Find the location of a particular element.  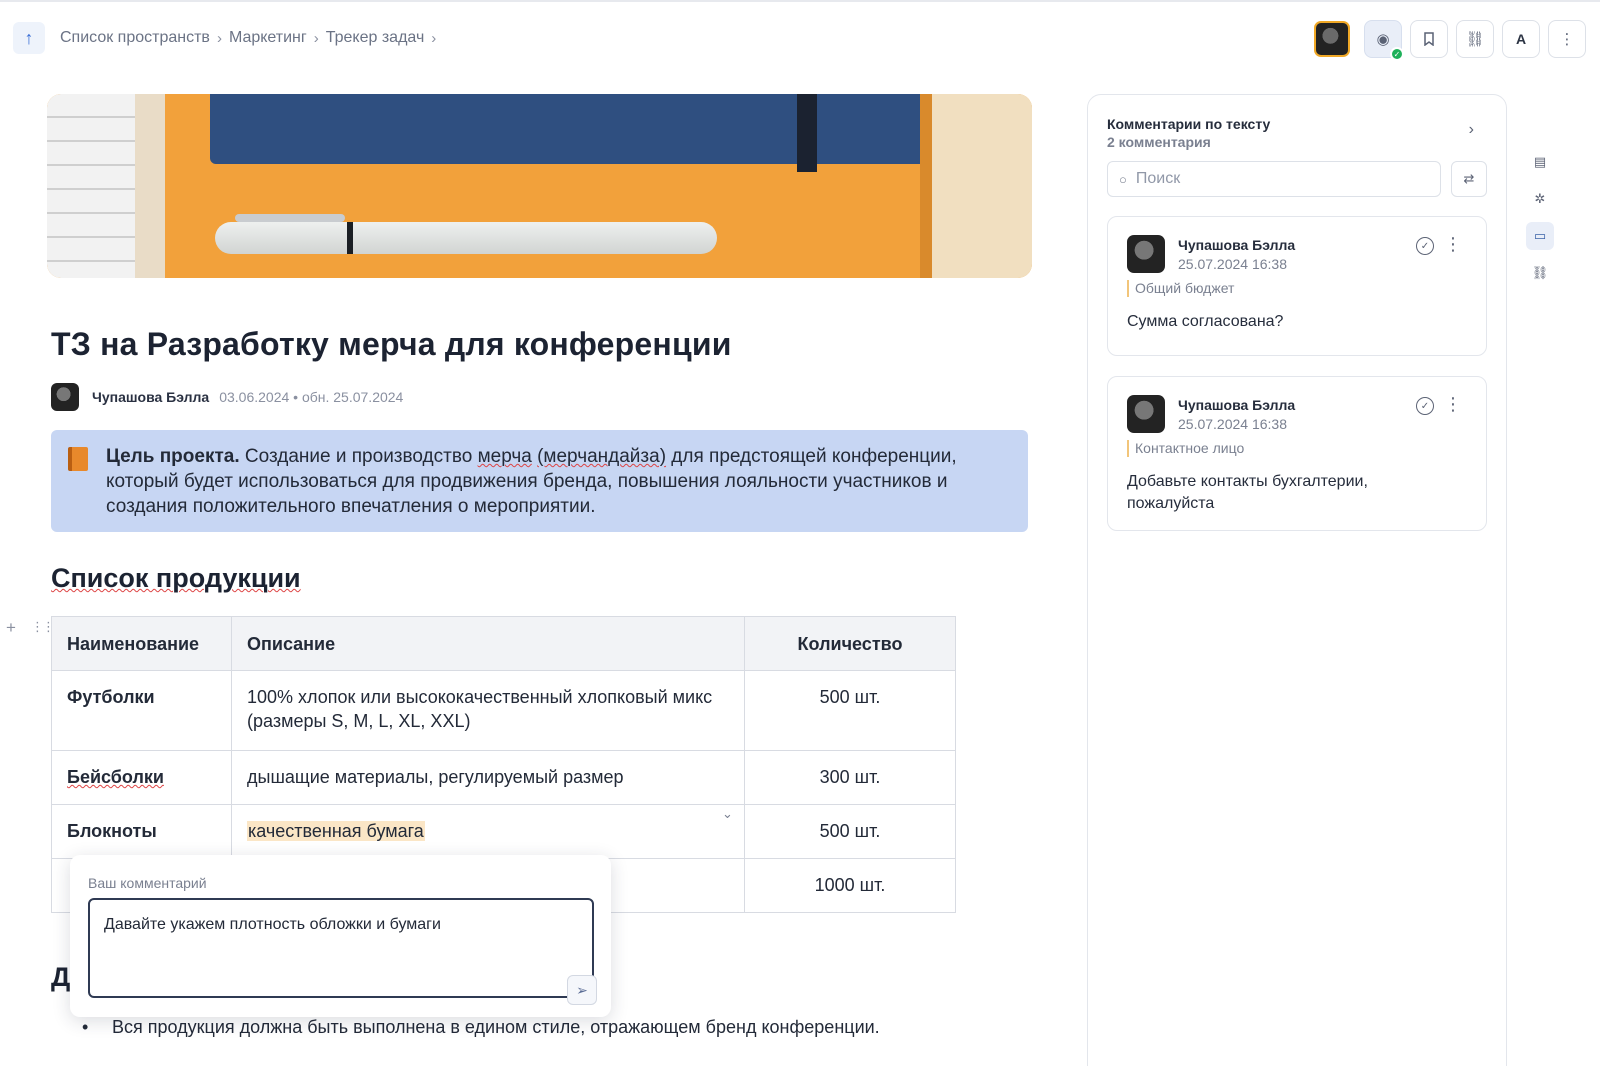

arrow-up-icon: ↑ is located at coordinates (29, 37).